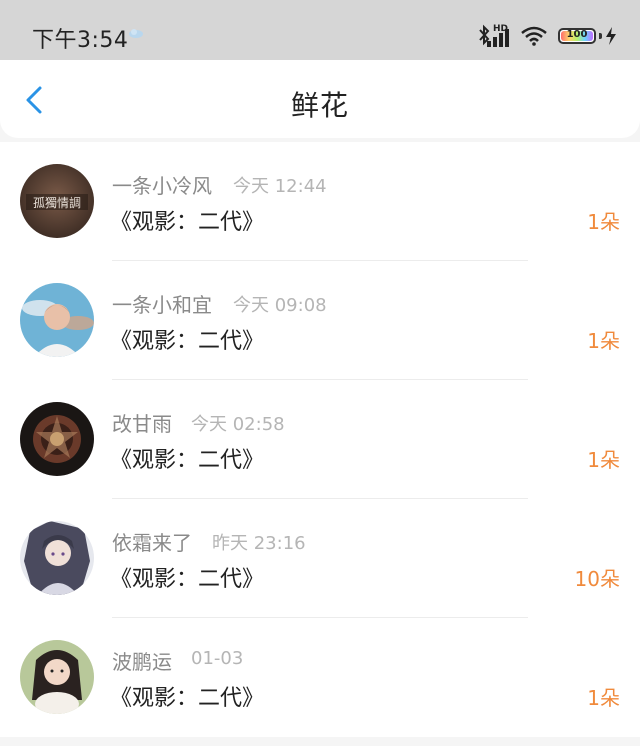 This screenshot has height=746, width=640. Describe the element at coordinates (162, 303) in the screenshot. I see `user-name: 一条小和宜` at that location.